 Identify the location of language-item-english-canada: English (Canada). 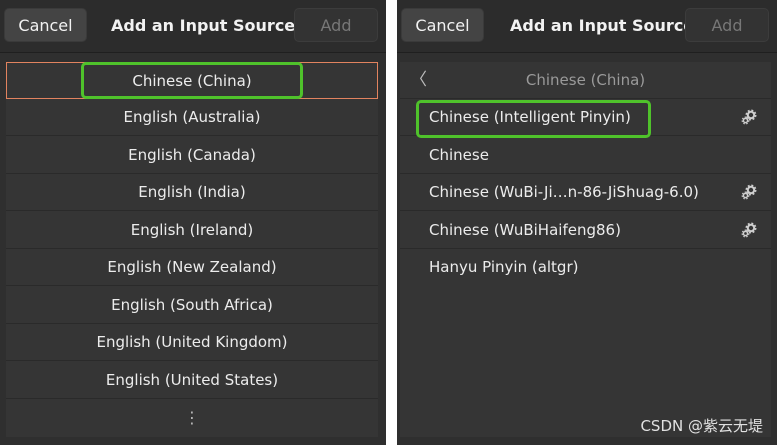
(192, 155).